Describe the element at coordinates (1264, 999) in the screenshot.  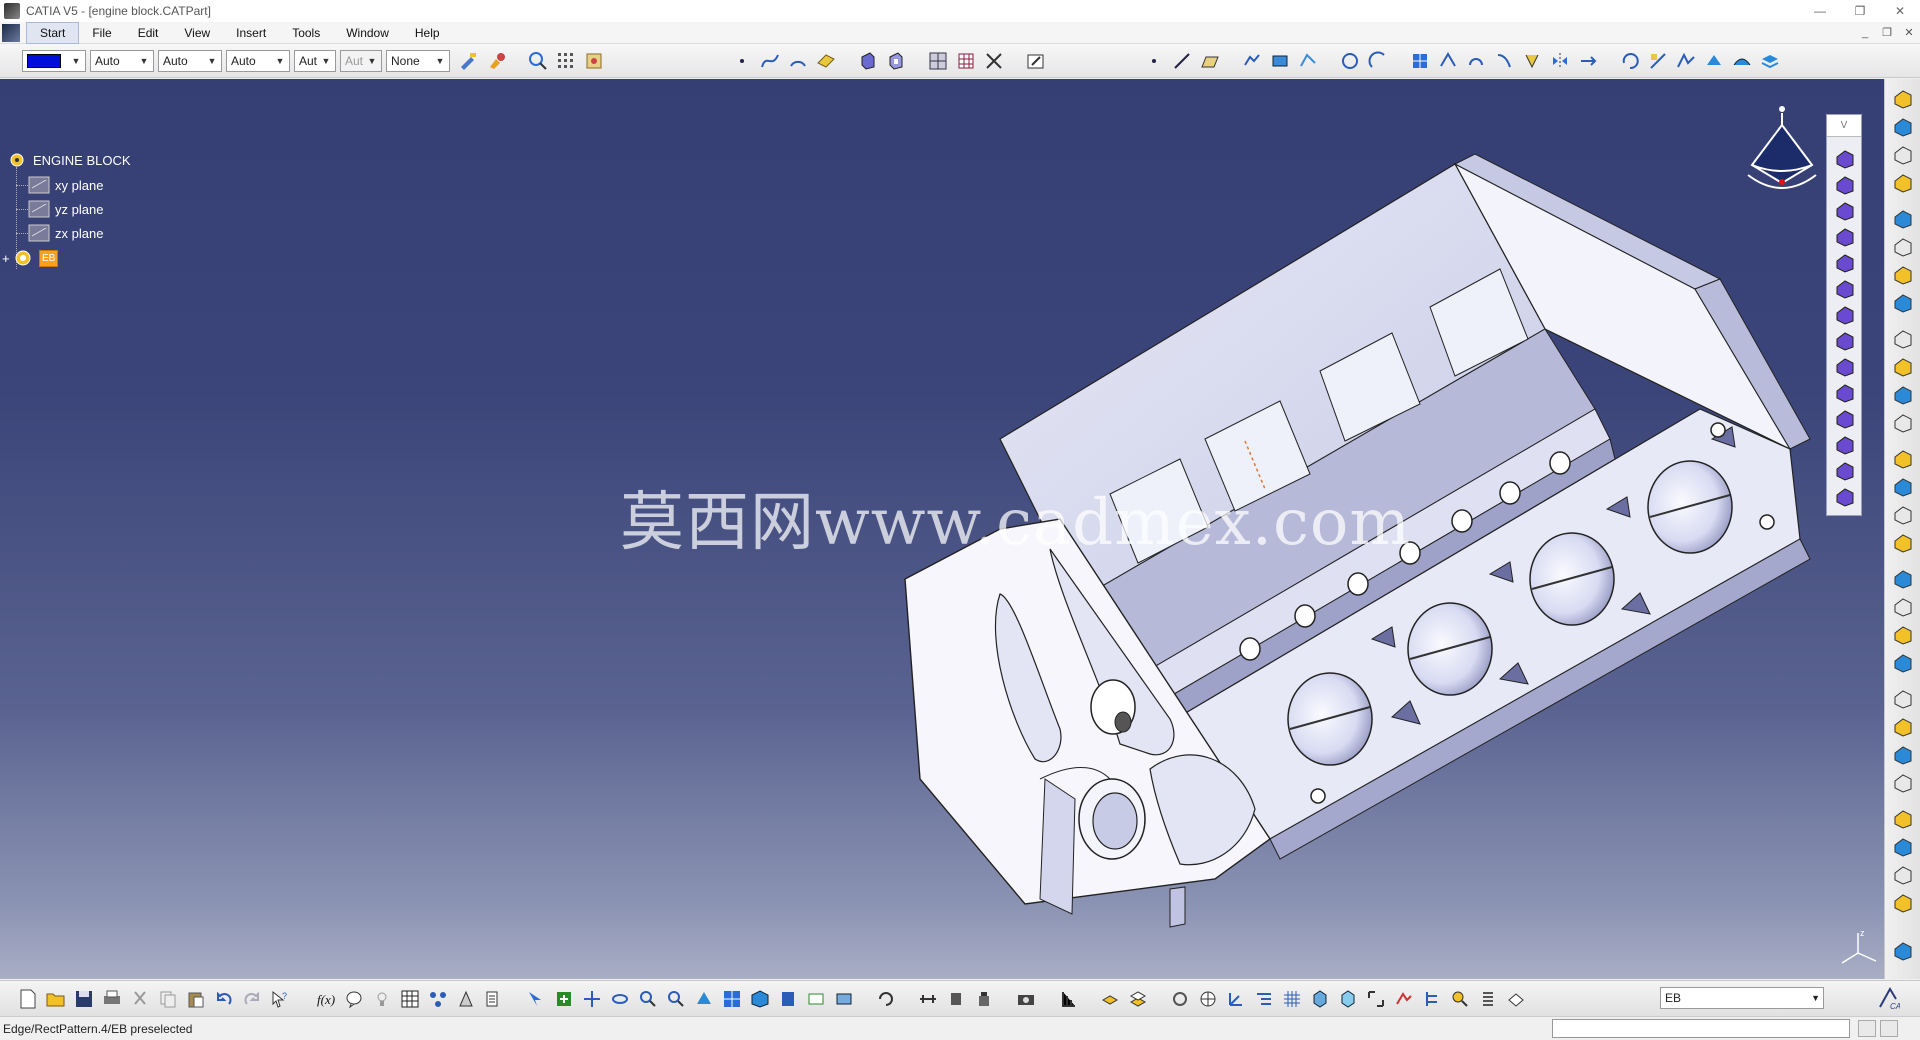
I see `tree-icon` at that location.